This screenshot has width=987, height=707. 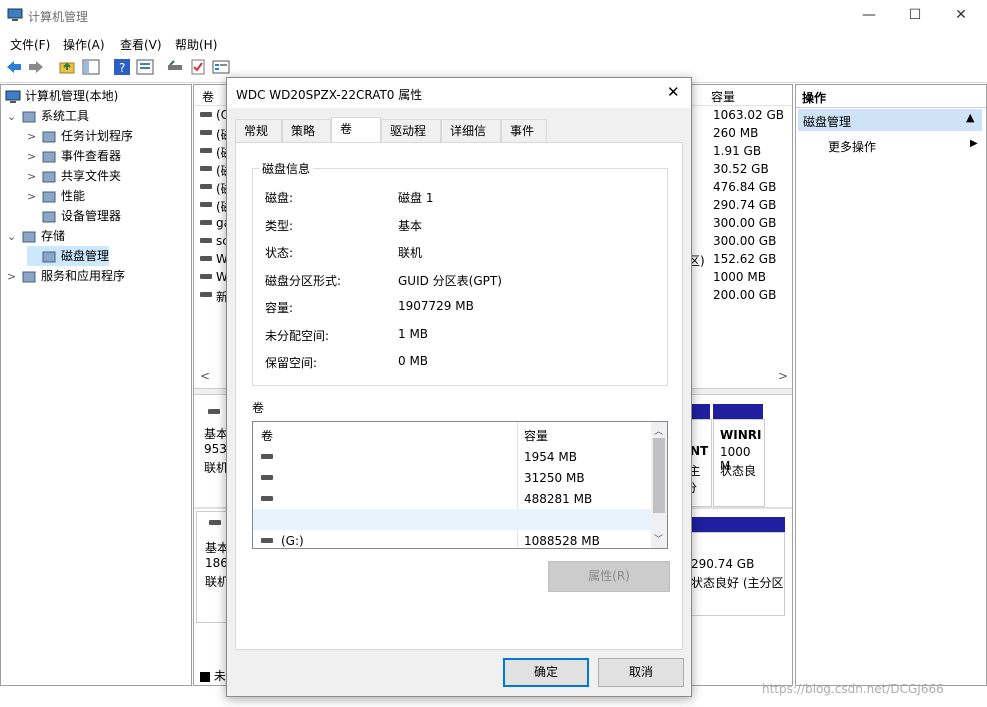 I want to click on actions-title: 操作, so click(x=814, y=98).